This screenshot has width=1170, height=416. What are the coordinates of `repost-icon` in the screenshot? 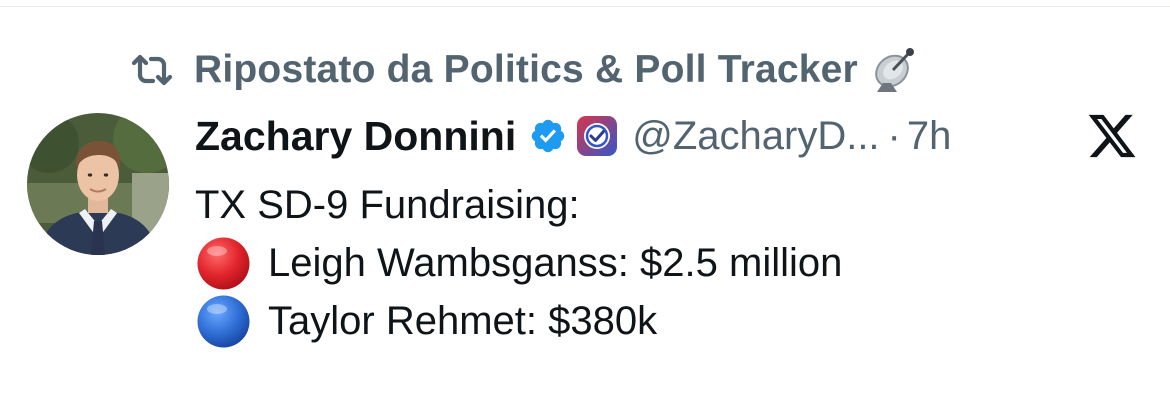 It's located at (152, 70).